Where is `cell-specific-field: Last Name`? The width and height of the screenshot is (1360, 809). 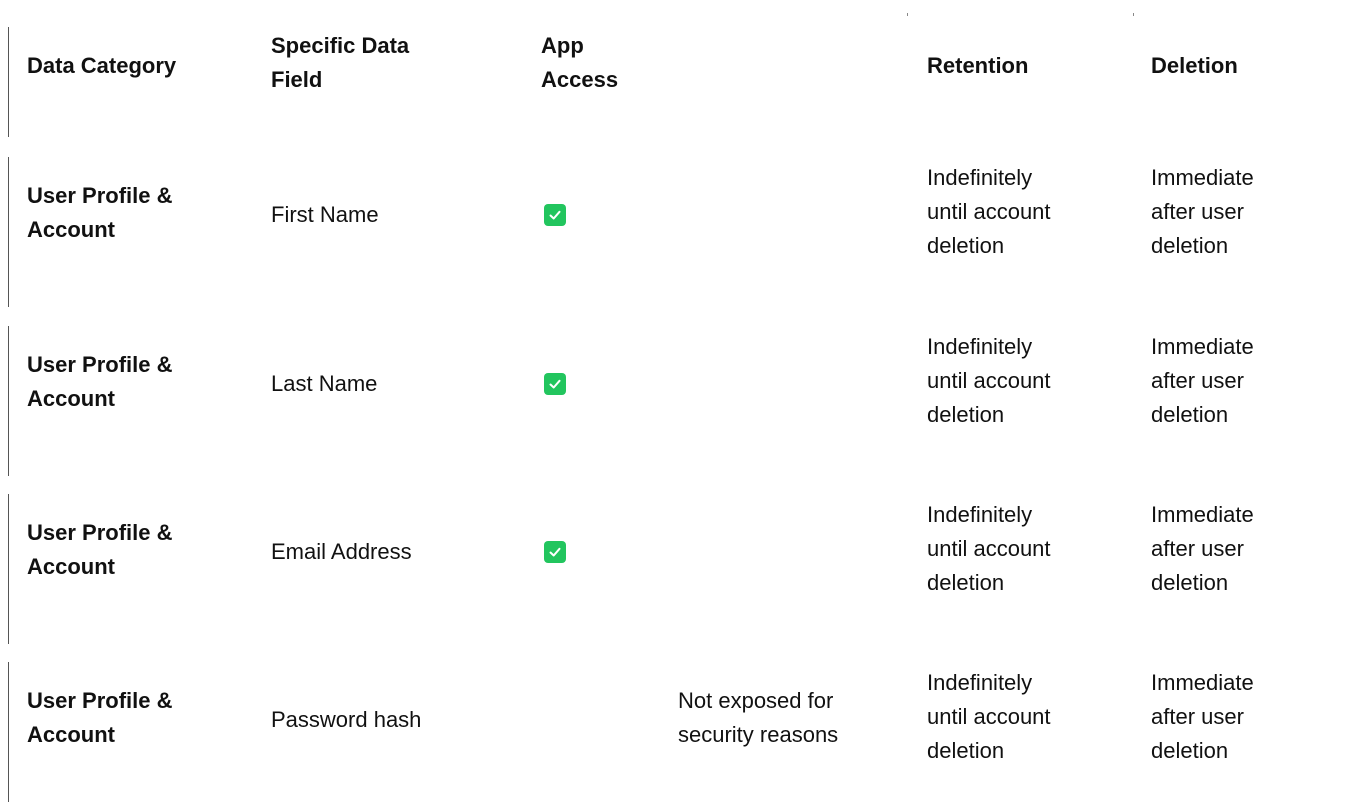
cell-specific-field: Last Name is located at coordinates (324, 383).